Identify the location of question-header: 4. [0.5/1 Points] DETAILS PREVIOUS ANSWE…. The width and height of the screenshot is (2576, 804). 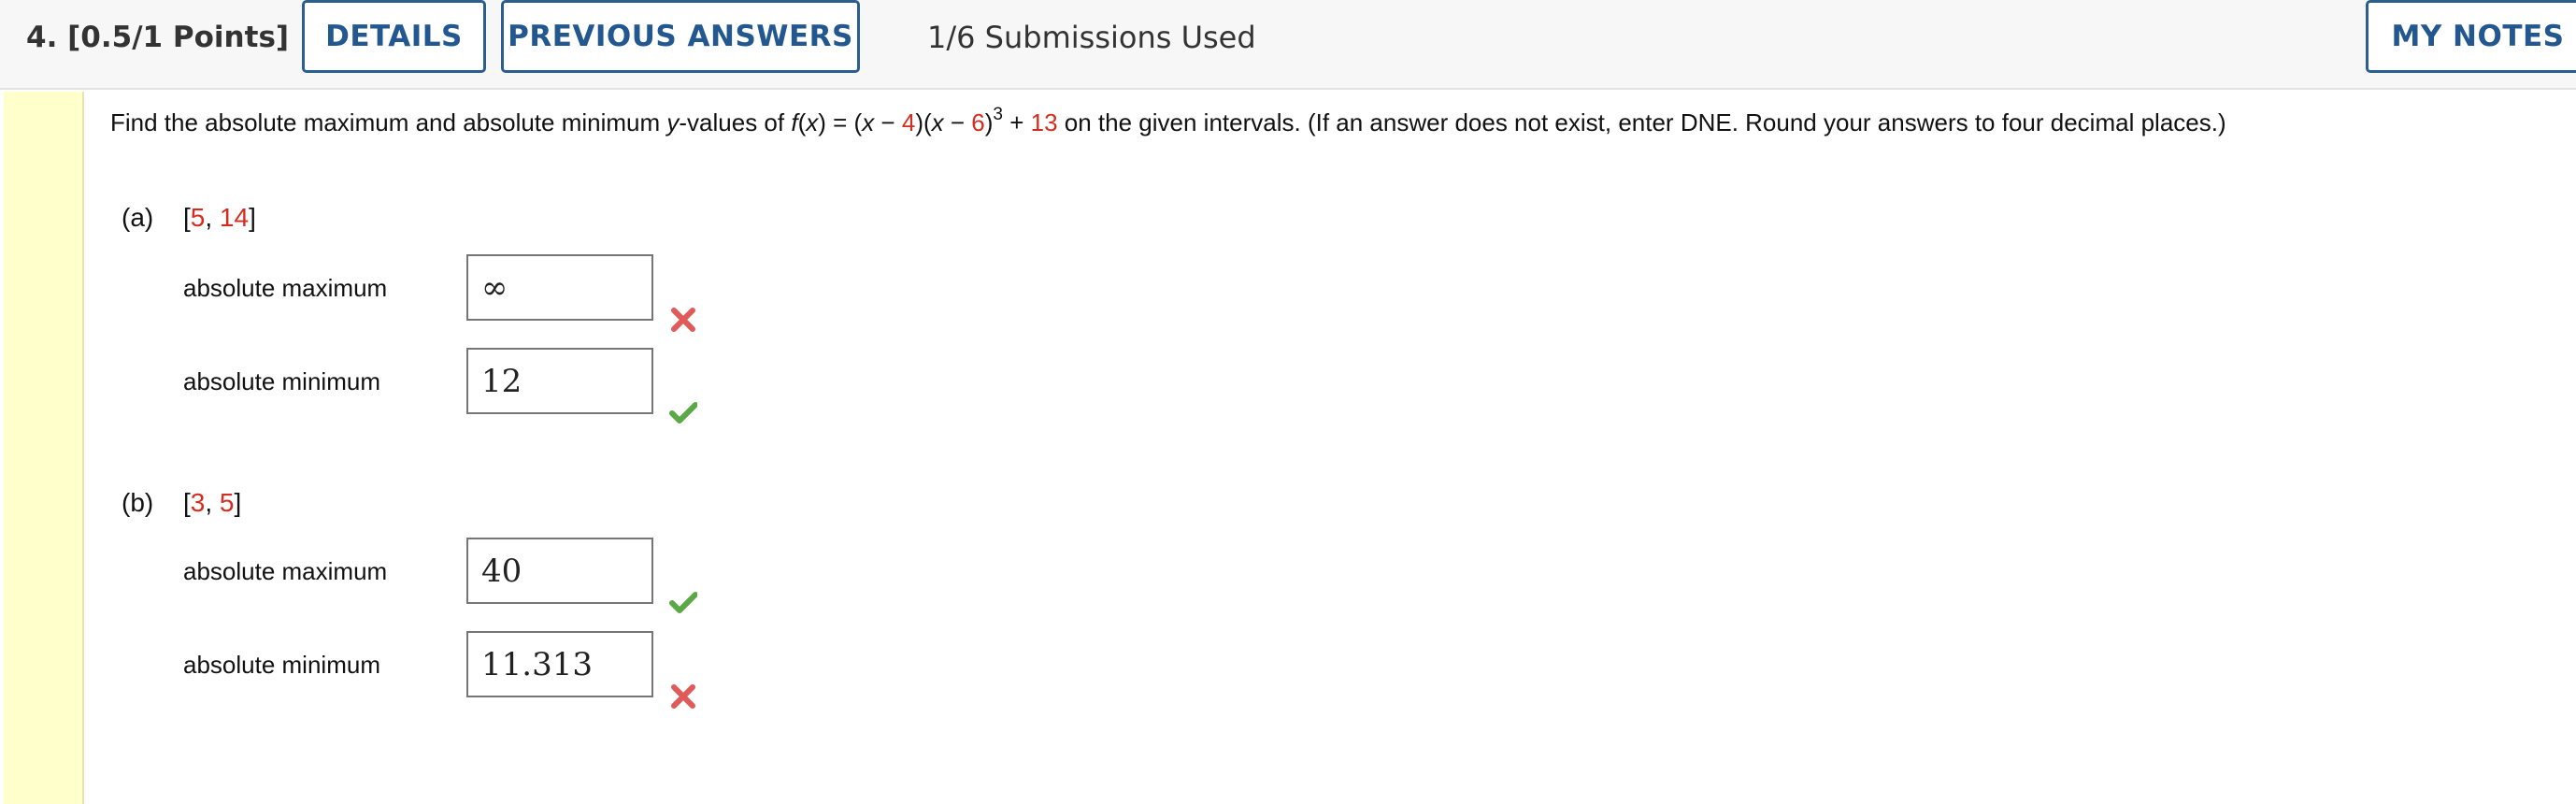
(1288, 45).